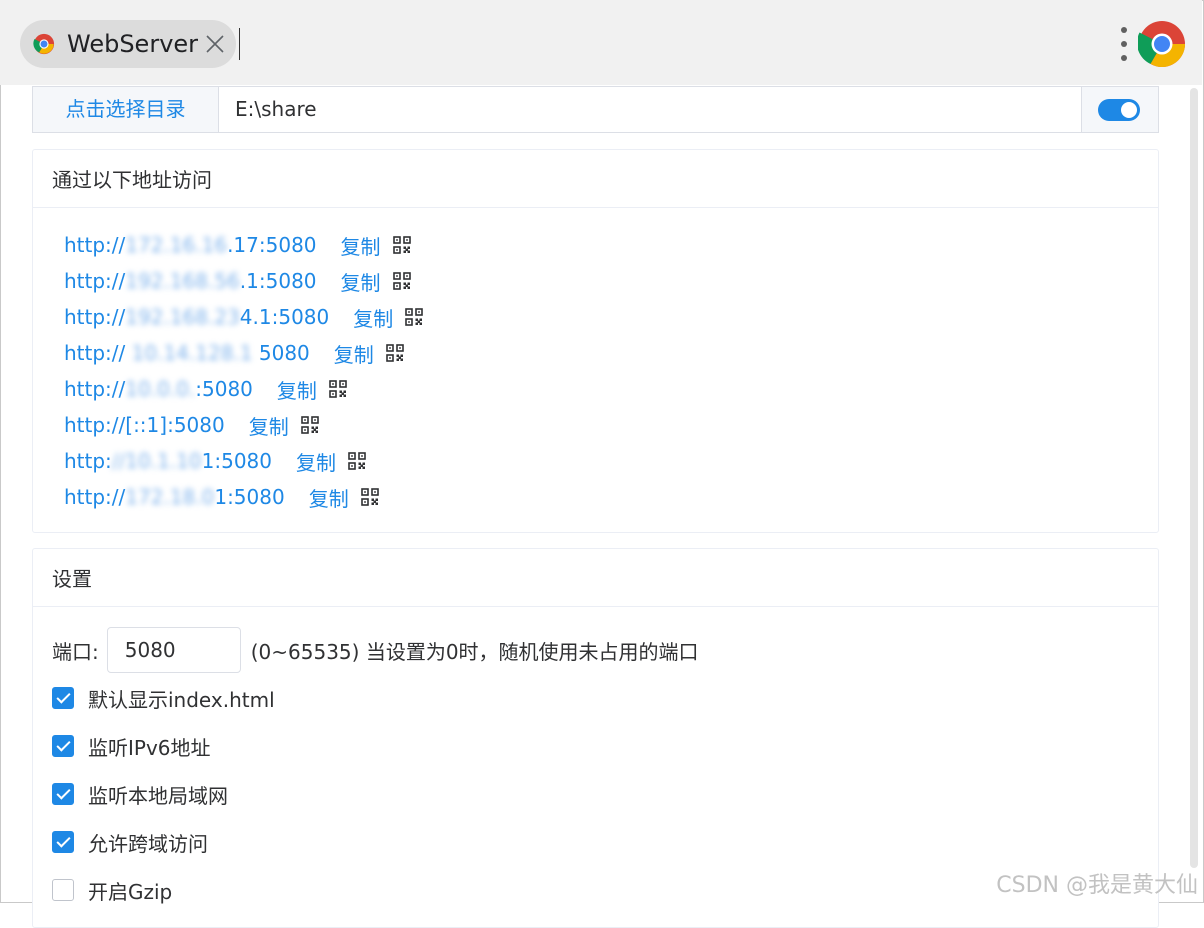 The width and height of the screenshot is (1204, 928). What do you see at coordinates (595, 578) in the screenshot?
I see `settings-title: 设置` at bounding box center [595, 578].